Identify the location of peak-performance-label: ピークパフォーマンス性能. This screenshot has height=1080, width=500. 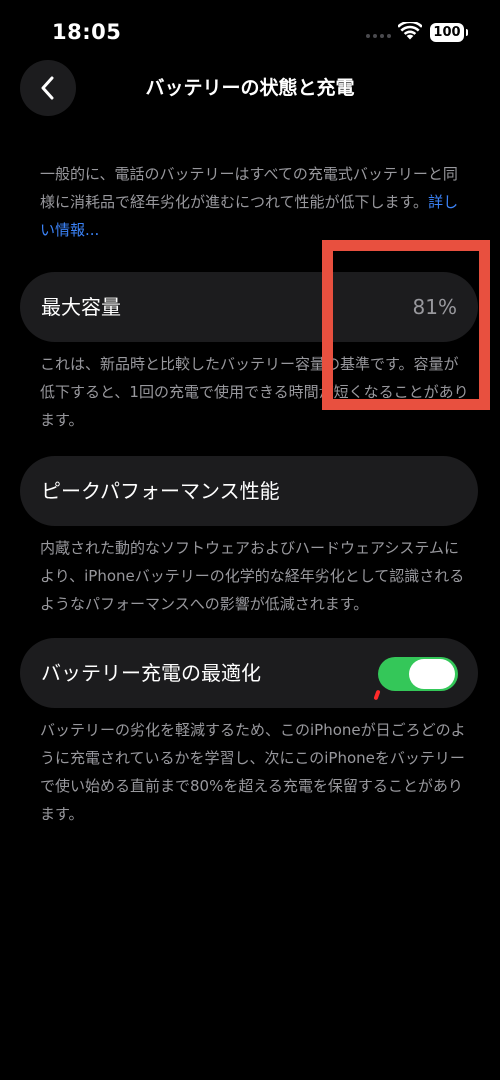
(160, 491).